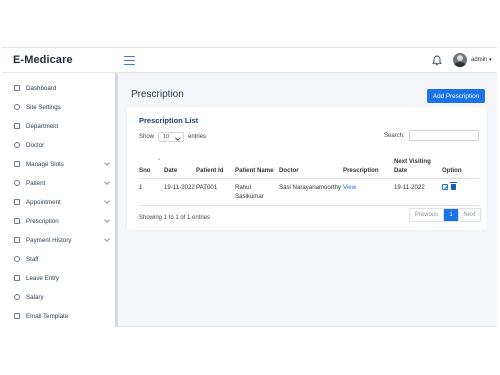  Describe the element at coordinates (460, 192) in the screenshot. I see `cell-option` at that location.